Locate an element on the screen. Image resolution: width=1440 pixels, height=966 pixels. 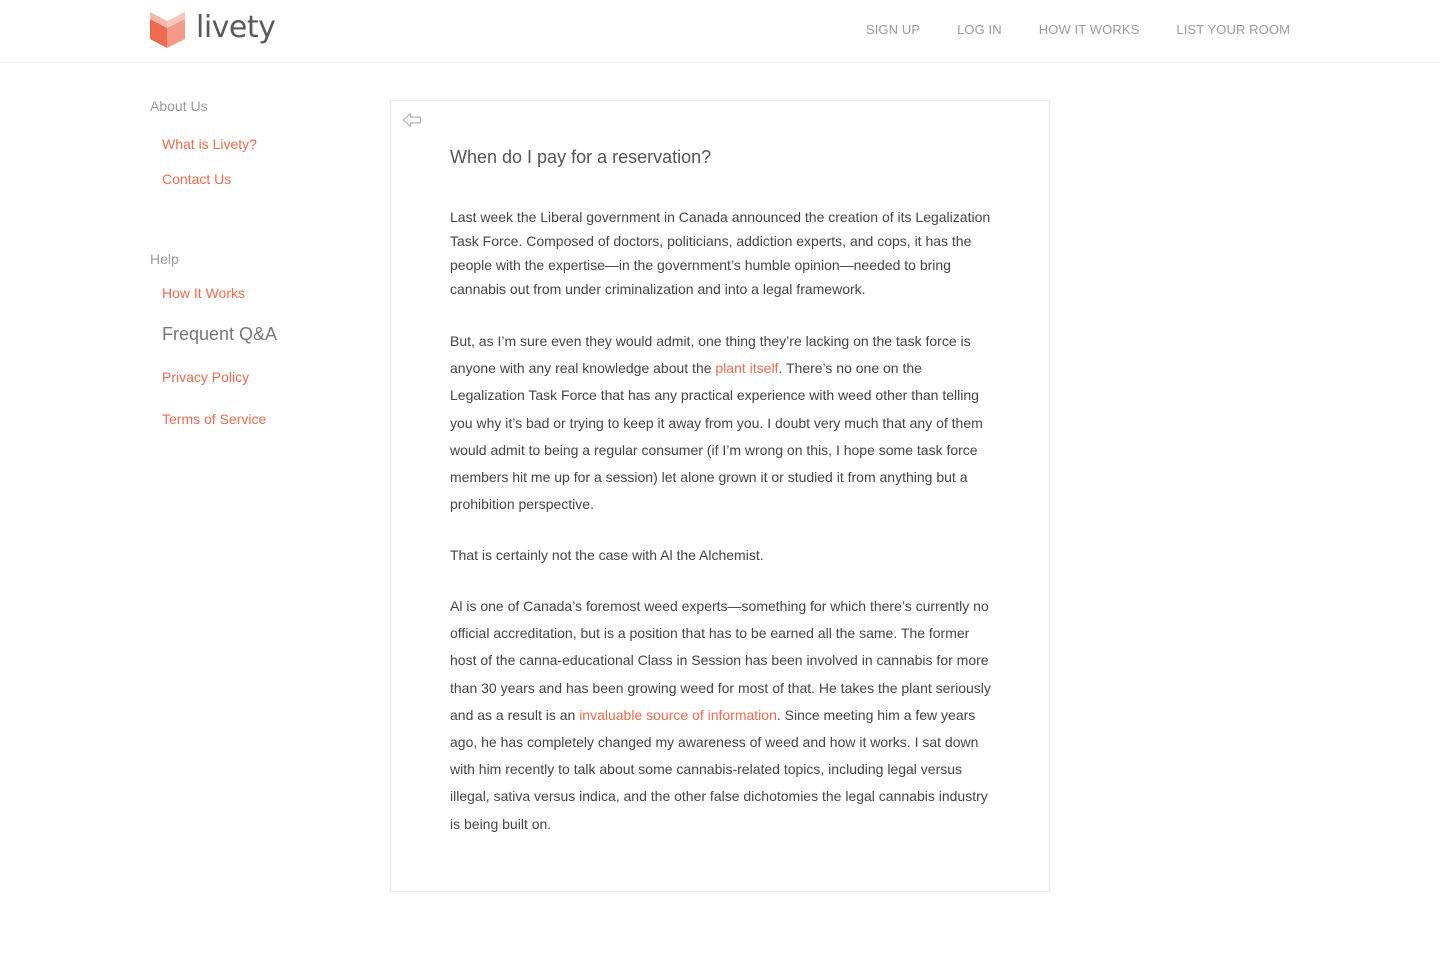
nav-sign-up: SIGN UP is located at coordinates (893, 30).